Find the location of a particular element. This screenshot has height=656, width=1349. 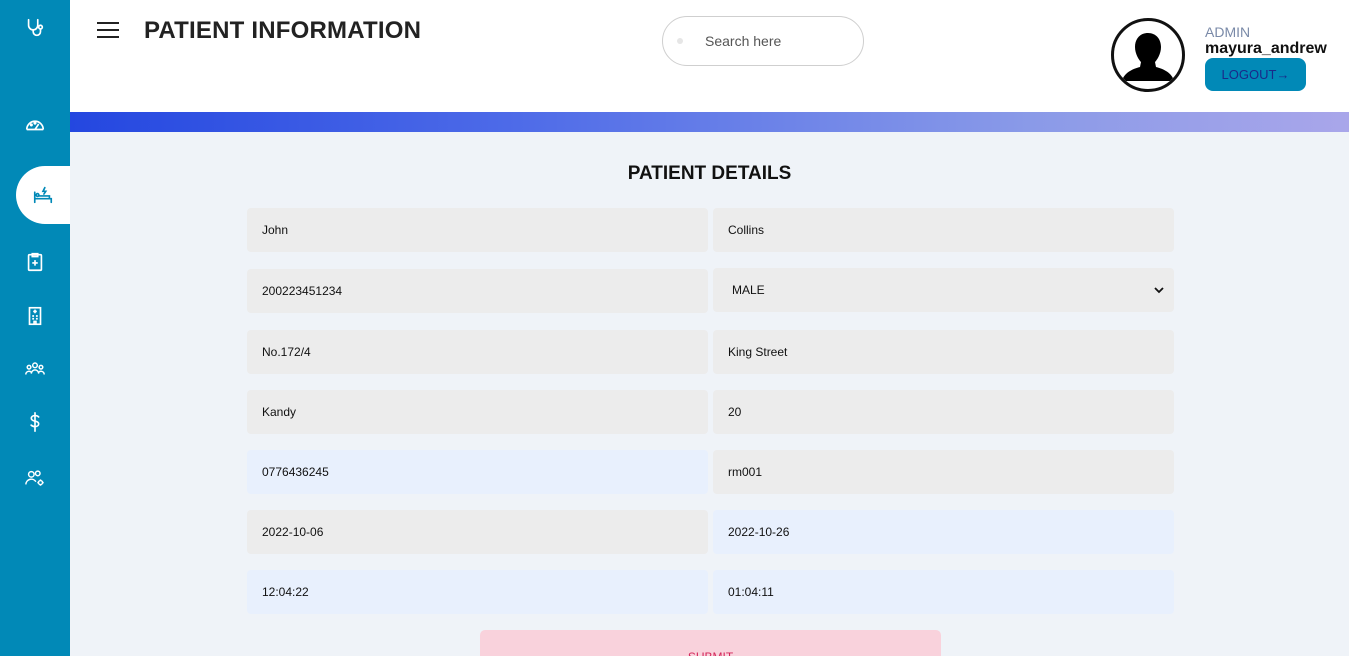

search-box is located at coordinates (763, 41).